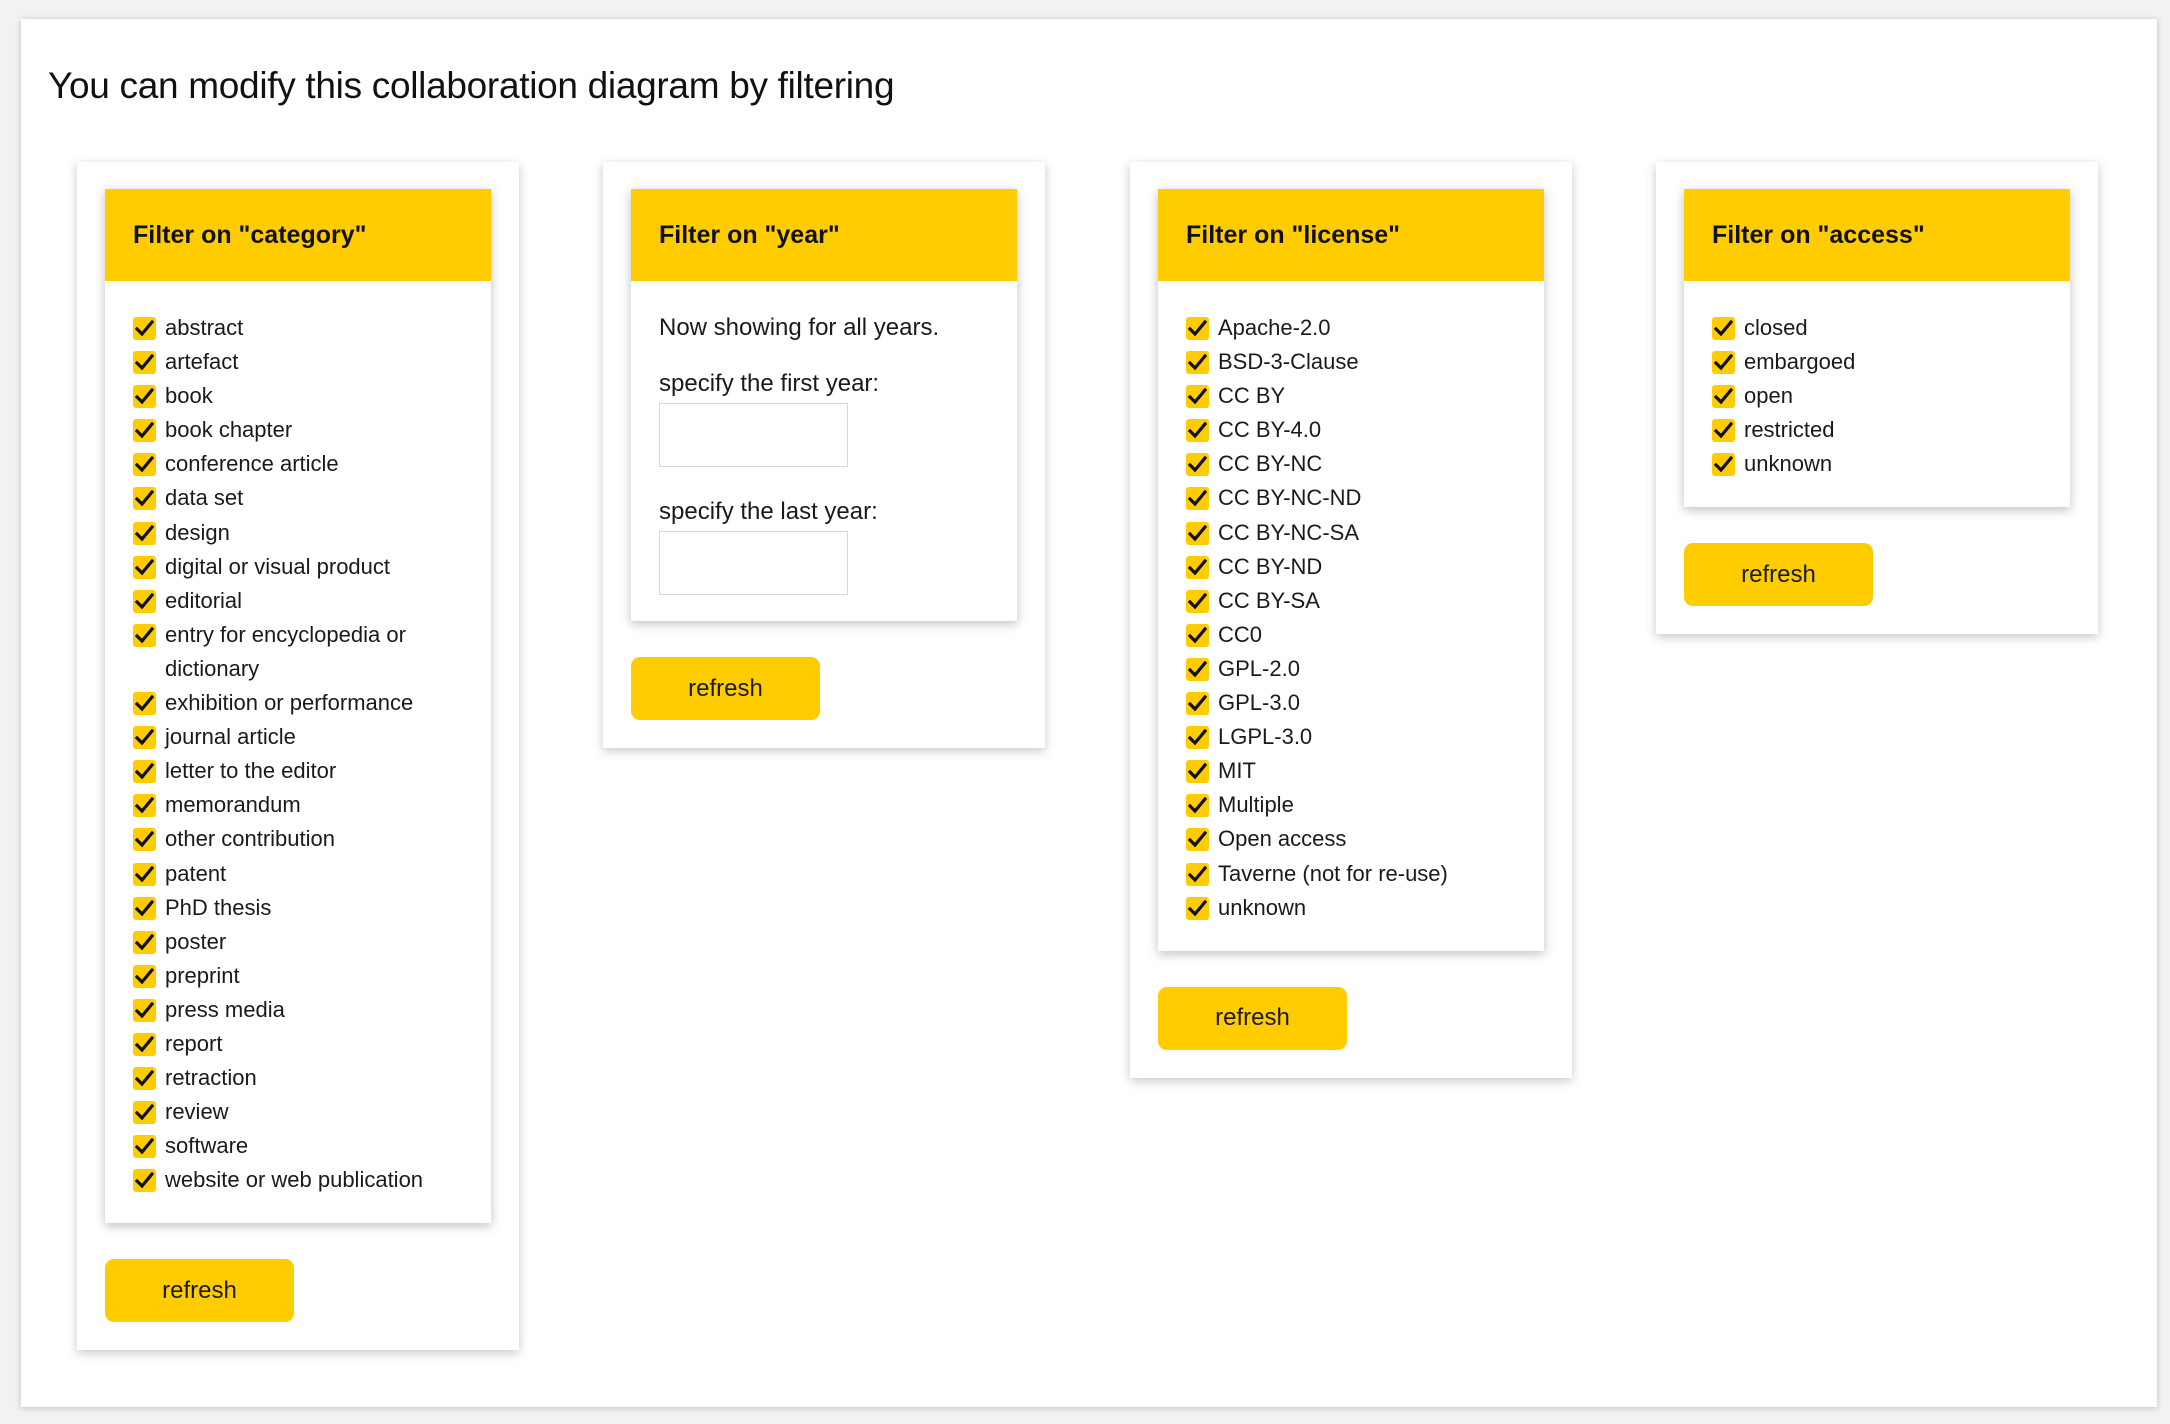 This screenshot has height=1424, width=2170. Describe the element at coordinates (298, 430) in the screenshot. I see `option-category-3: book chapter` at that location.